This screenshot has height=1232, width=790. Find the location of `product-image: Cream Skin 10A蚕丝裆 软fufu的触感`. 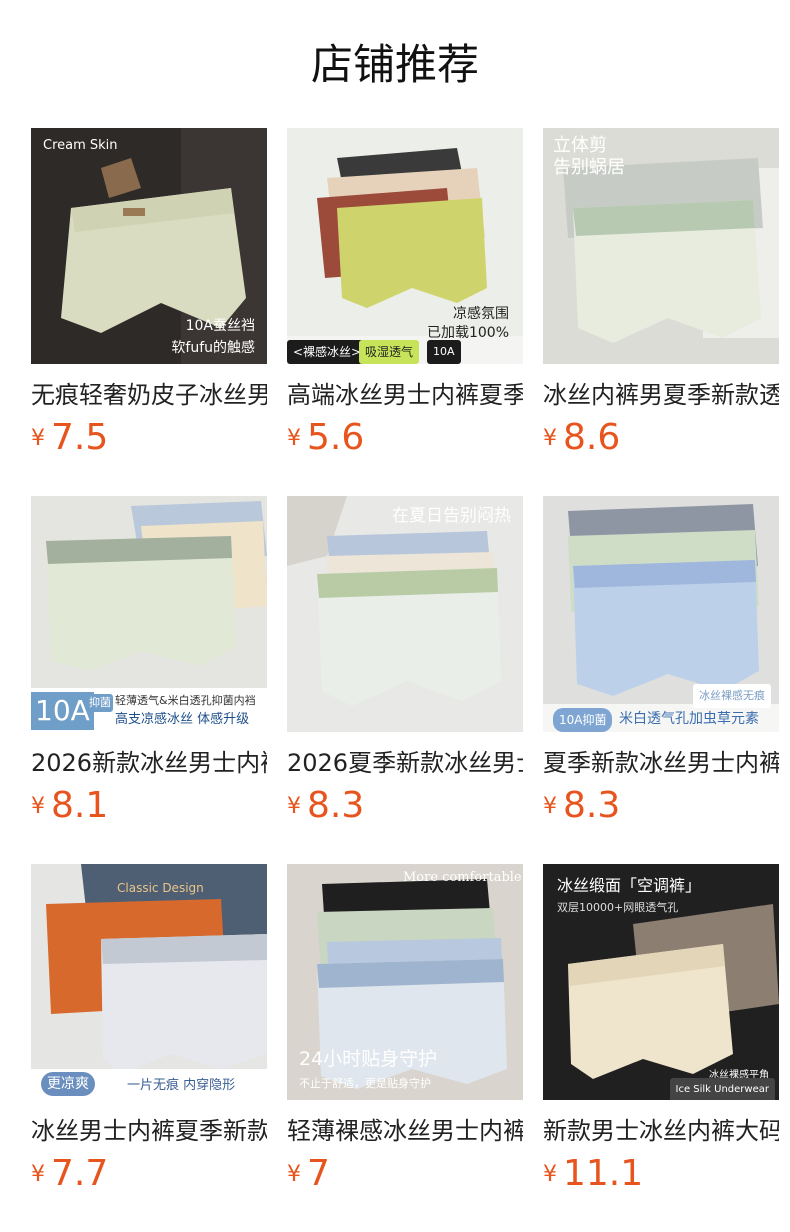

product-image: Cream Skin 10A蚕丝裆 软fufu的触感 is located at coordinates (149, 246).